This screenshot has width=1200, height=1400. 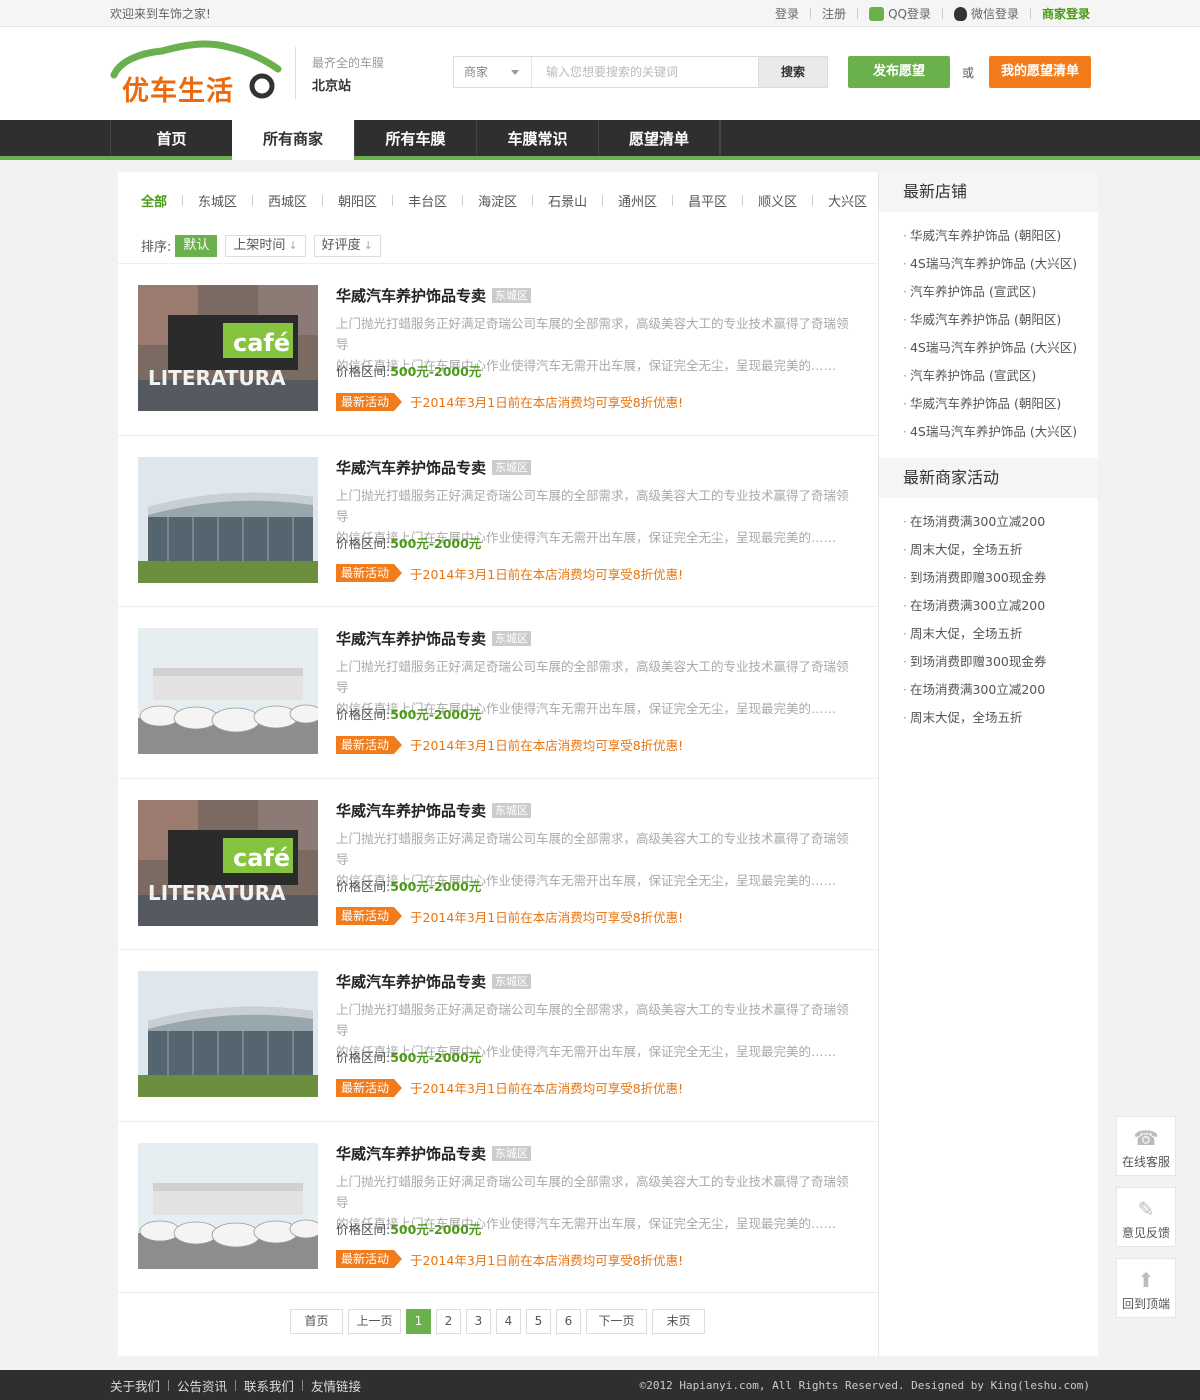 What do you see at coordinates (415, 138) in the screenshot?
I see `nav-item-2: 所有车膜` at bounding box center [415, 138].